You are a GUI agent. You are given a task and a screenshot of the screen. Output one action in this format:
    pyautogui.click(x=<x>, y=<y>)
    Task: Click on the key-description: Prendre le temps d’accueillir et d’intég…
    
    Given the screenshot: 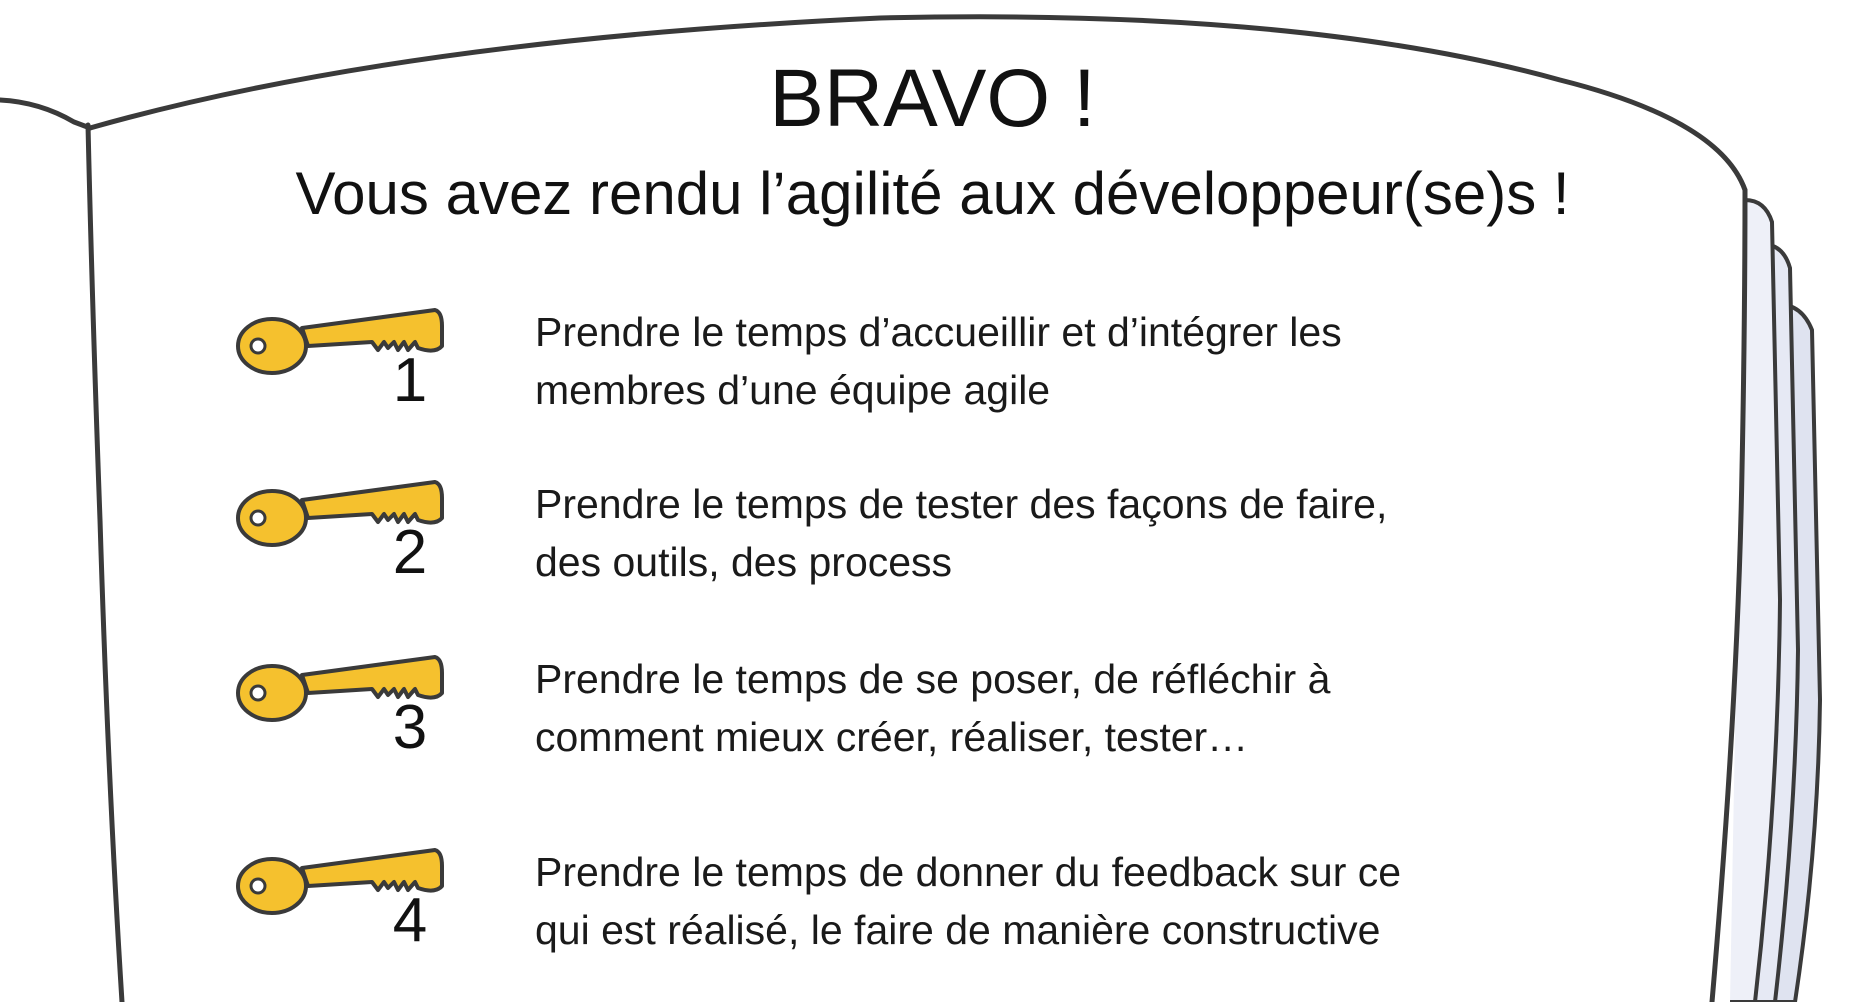 What is the action you would take?
    pyautogui.click(x=938, y=361)
    